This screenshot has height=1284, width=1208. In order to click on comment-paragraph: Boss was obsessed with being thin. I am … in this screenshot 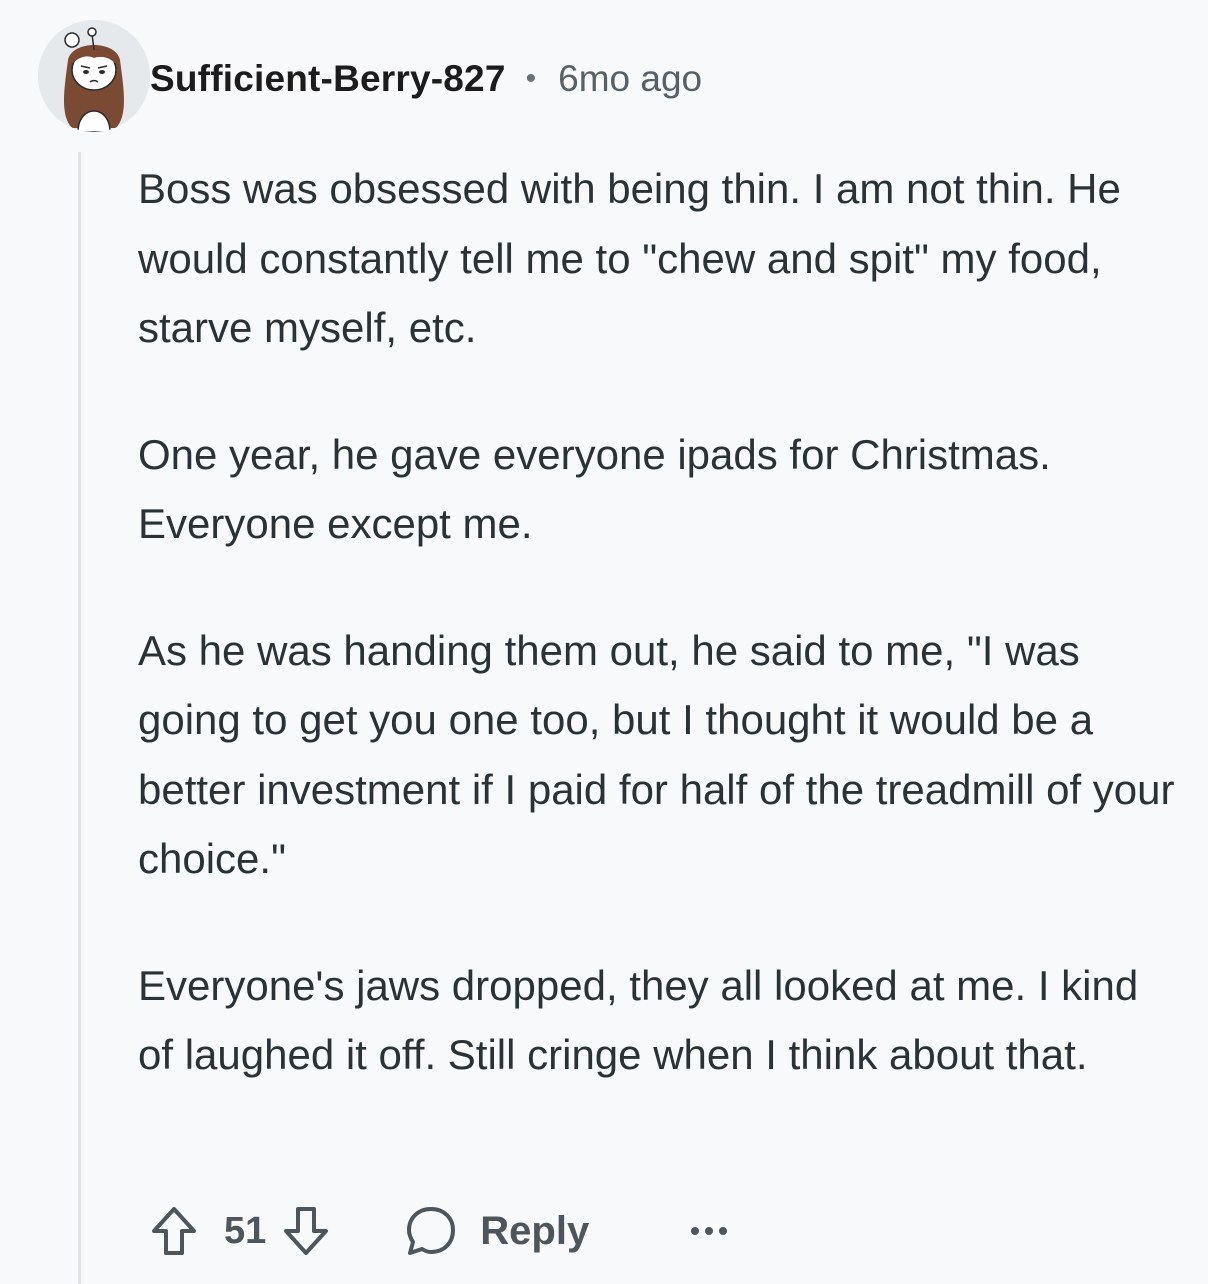, I will do `click(629, 258)`.